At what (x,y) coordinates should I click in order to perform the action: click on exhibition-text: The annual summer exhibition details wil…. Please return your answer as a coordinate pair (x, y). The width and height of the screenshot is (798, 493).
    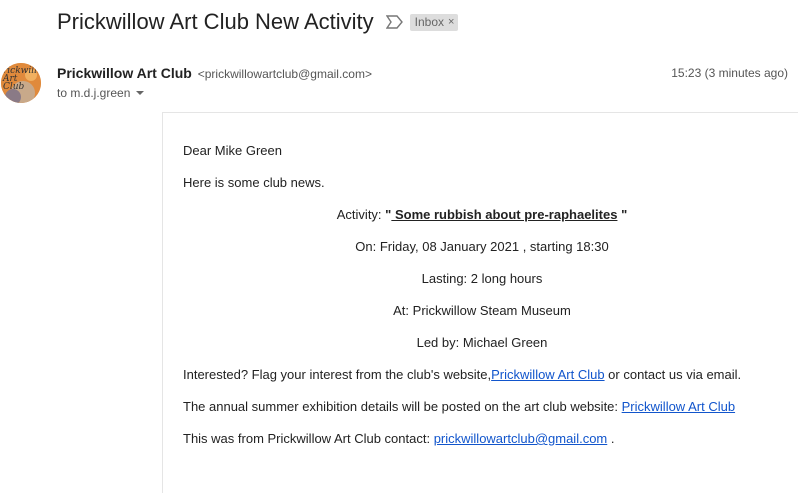
    Looking at the image, I should click on (402, 406).